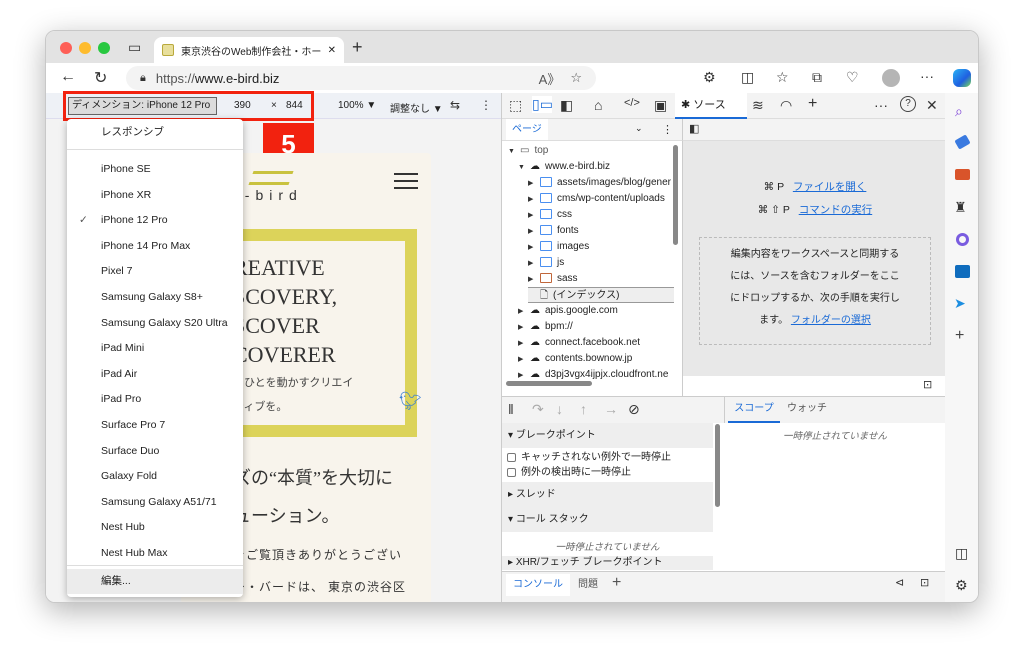  What do you see at coordinates (155, 476) in the screenshot?
I see `menu-item-device: Galaxy Fold` at bounding box center [155, 476].